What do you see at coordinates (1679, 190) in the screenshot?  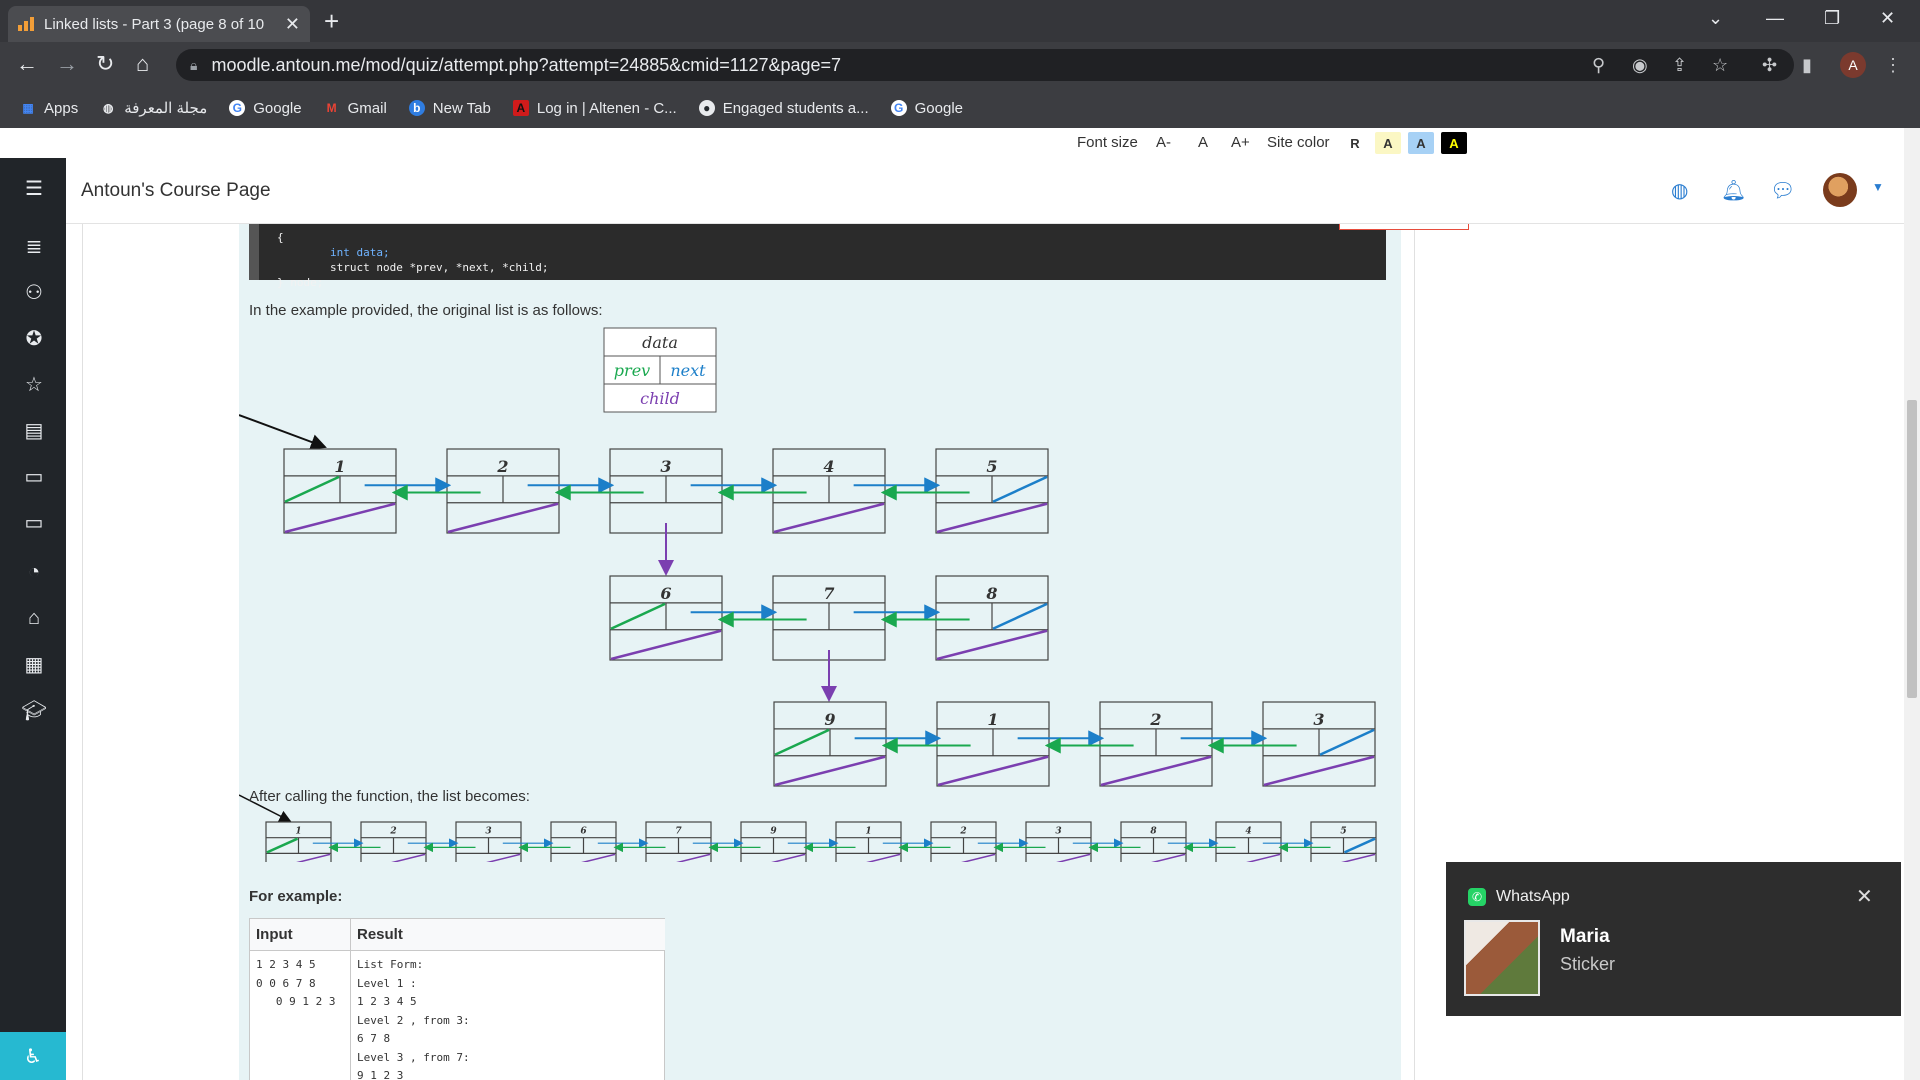 I see `language-globe-icon: ◍` at bounding box center [1679, 190].